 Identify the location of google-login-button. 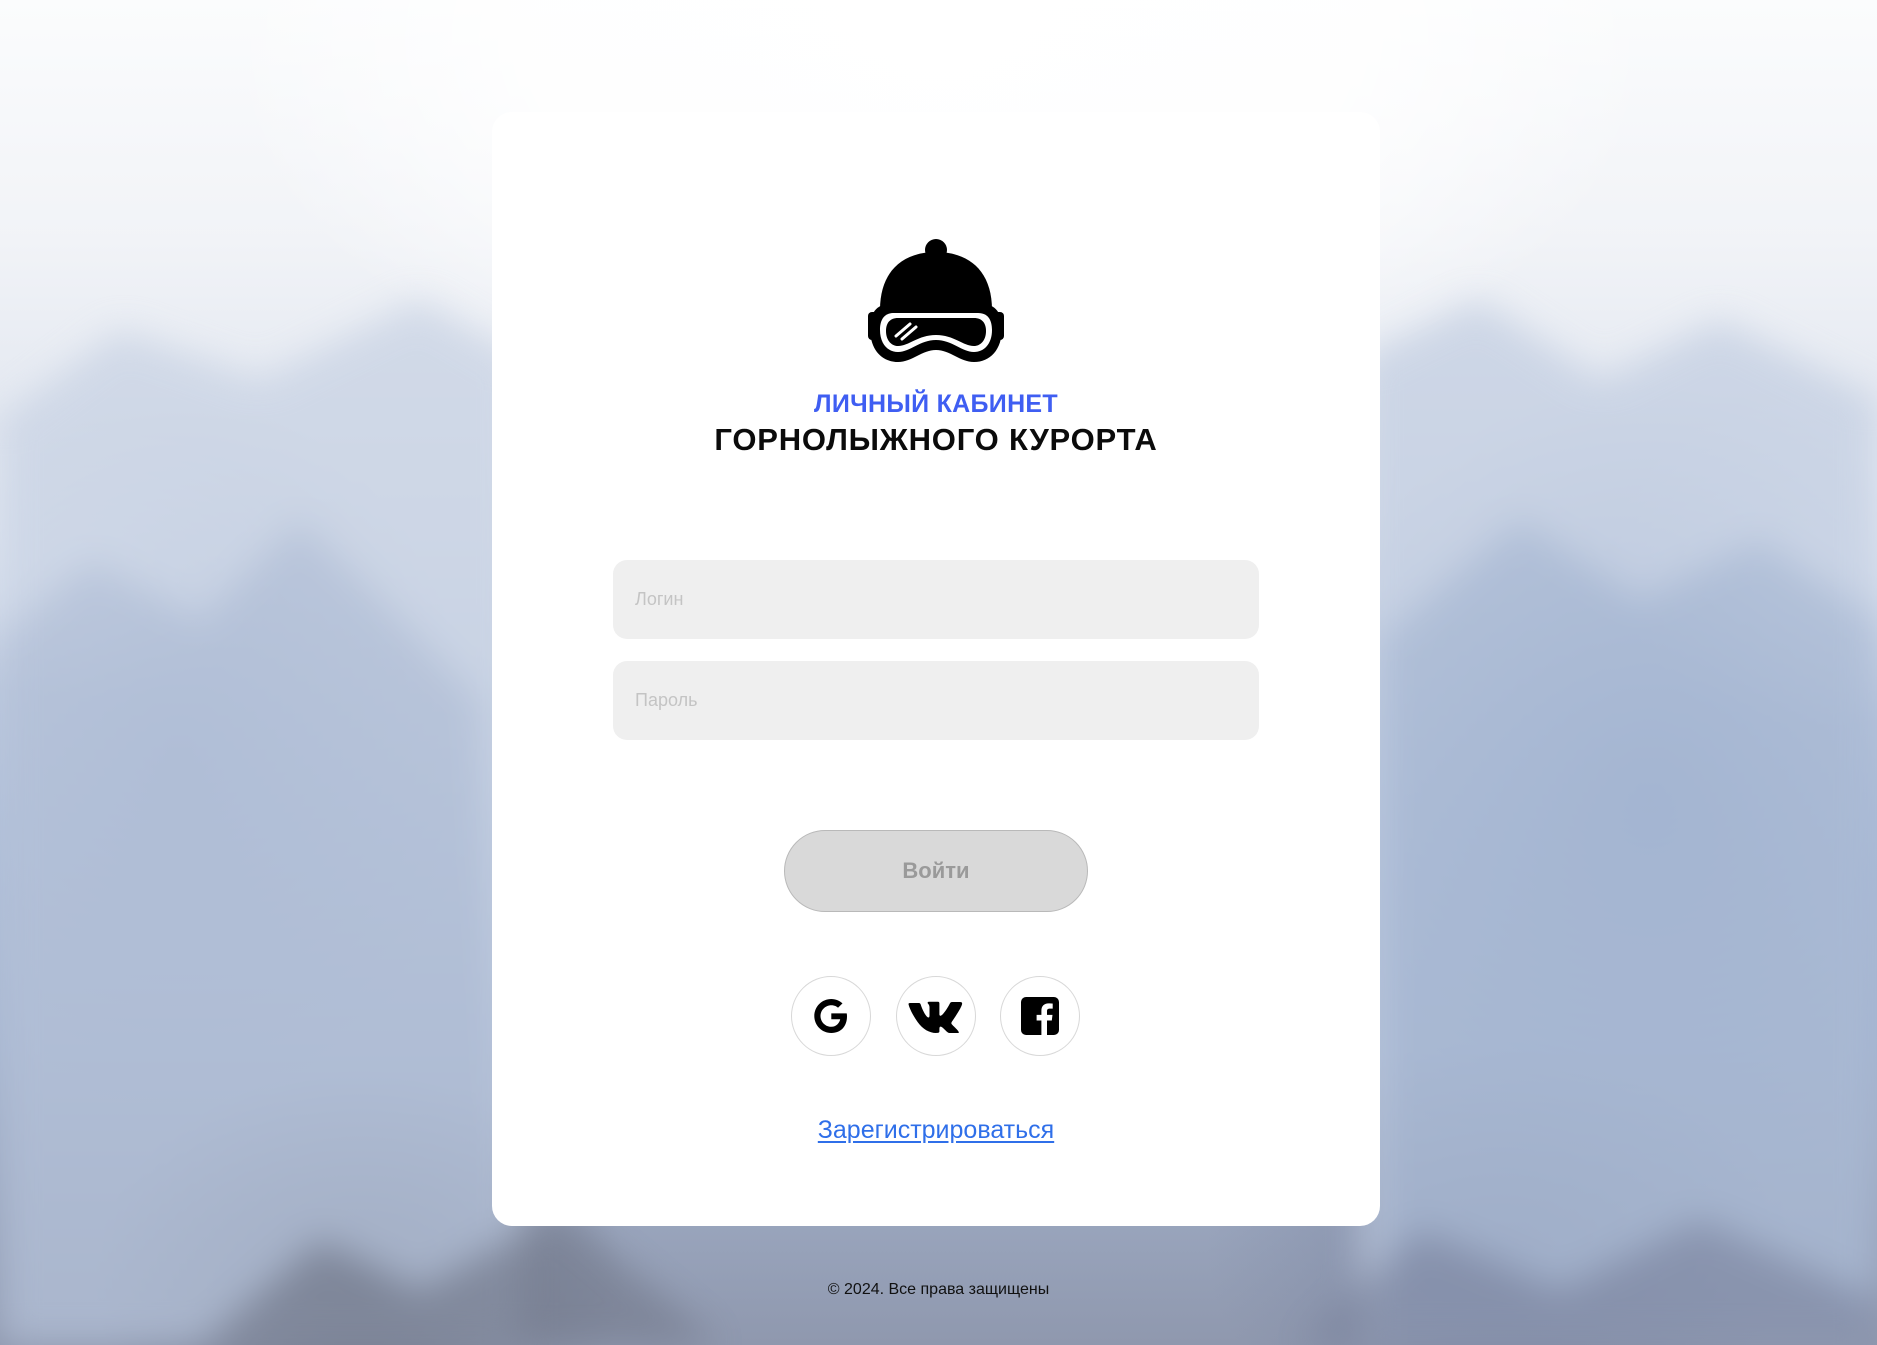
(831, 1016).